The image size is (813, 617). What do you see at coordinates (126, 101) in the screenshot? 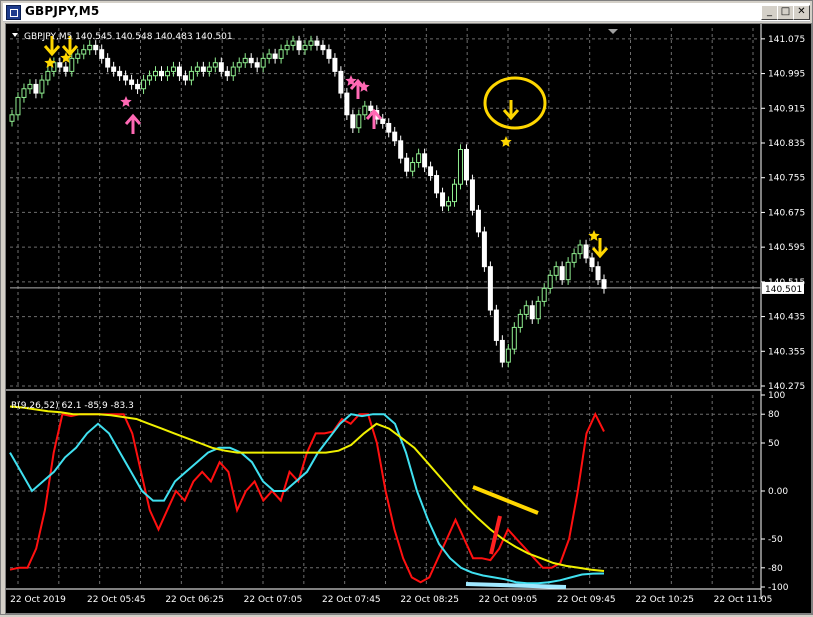
I see `signal-star-icon` at bounding box center [126, 101].